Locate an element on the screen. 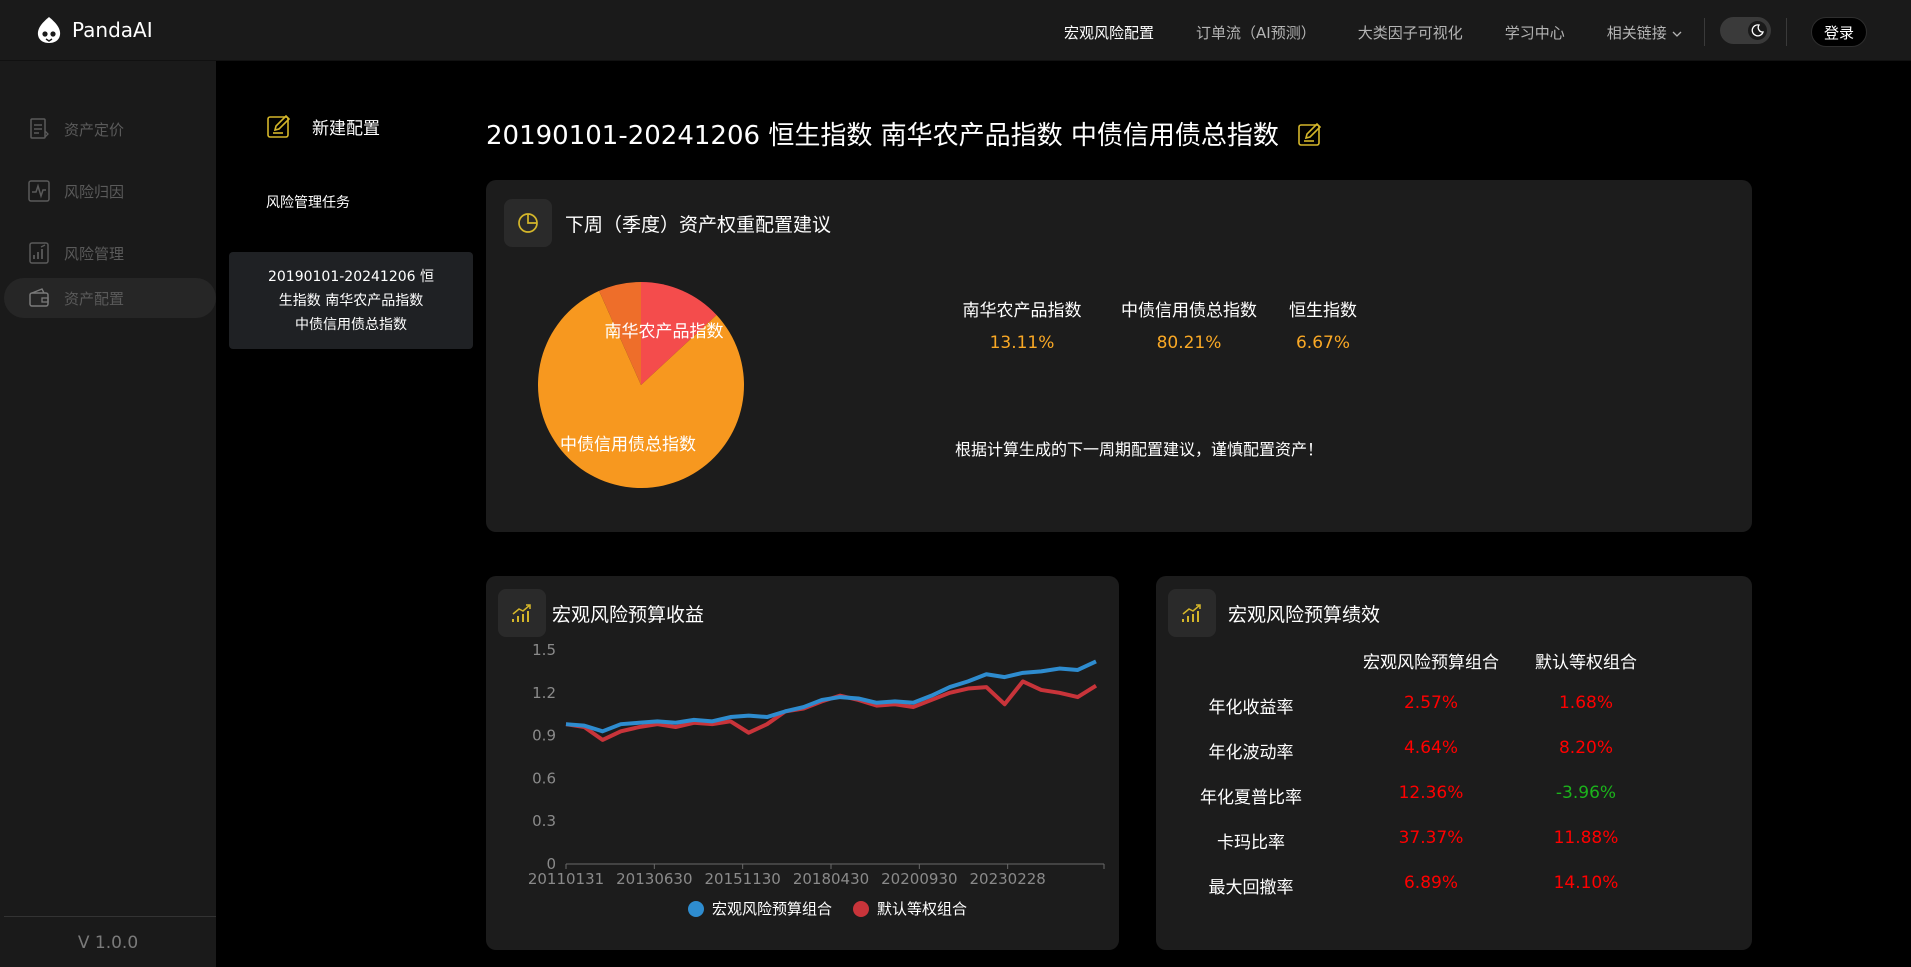 Image resolution: width=1911 pixels, height=967 pixels. metric-value: 8.20% is located at coordinates (1585, 748).